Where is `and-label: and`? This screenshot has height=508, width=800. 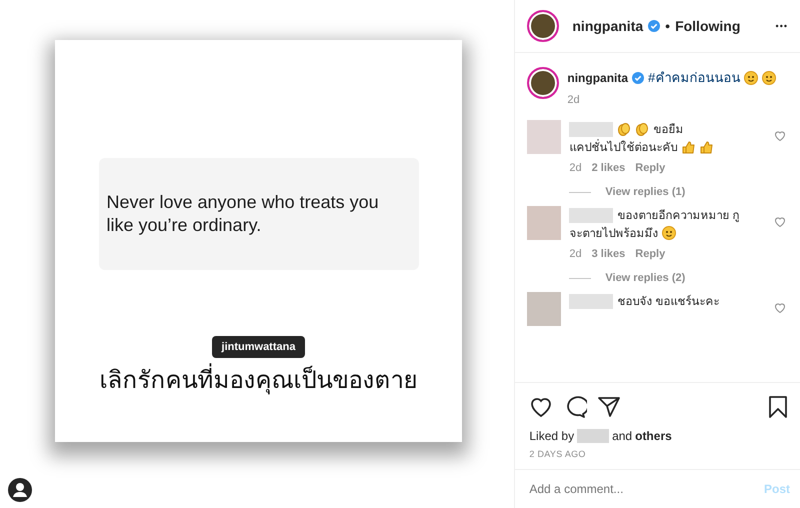 and-label: and is located at coordinates (622, 436).